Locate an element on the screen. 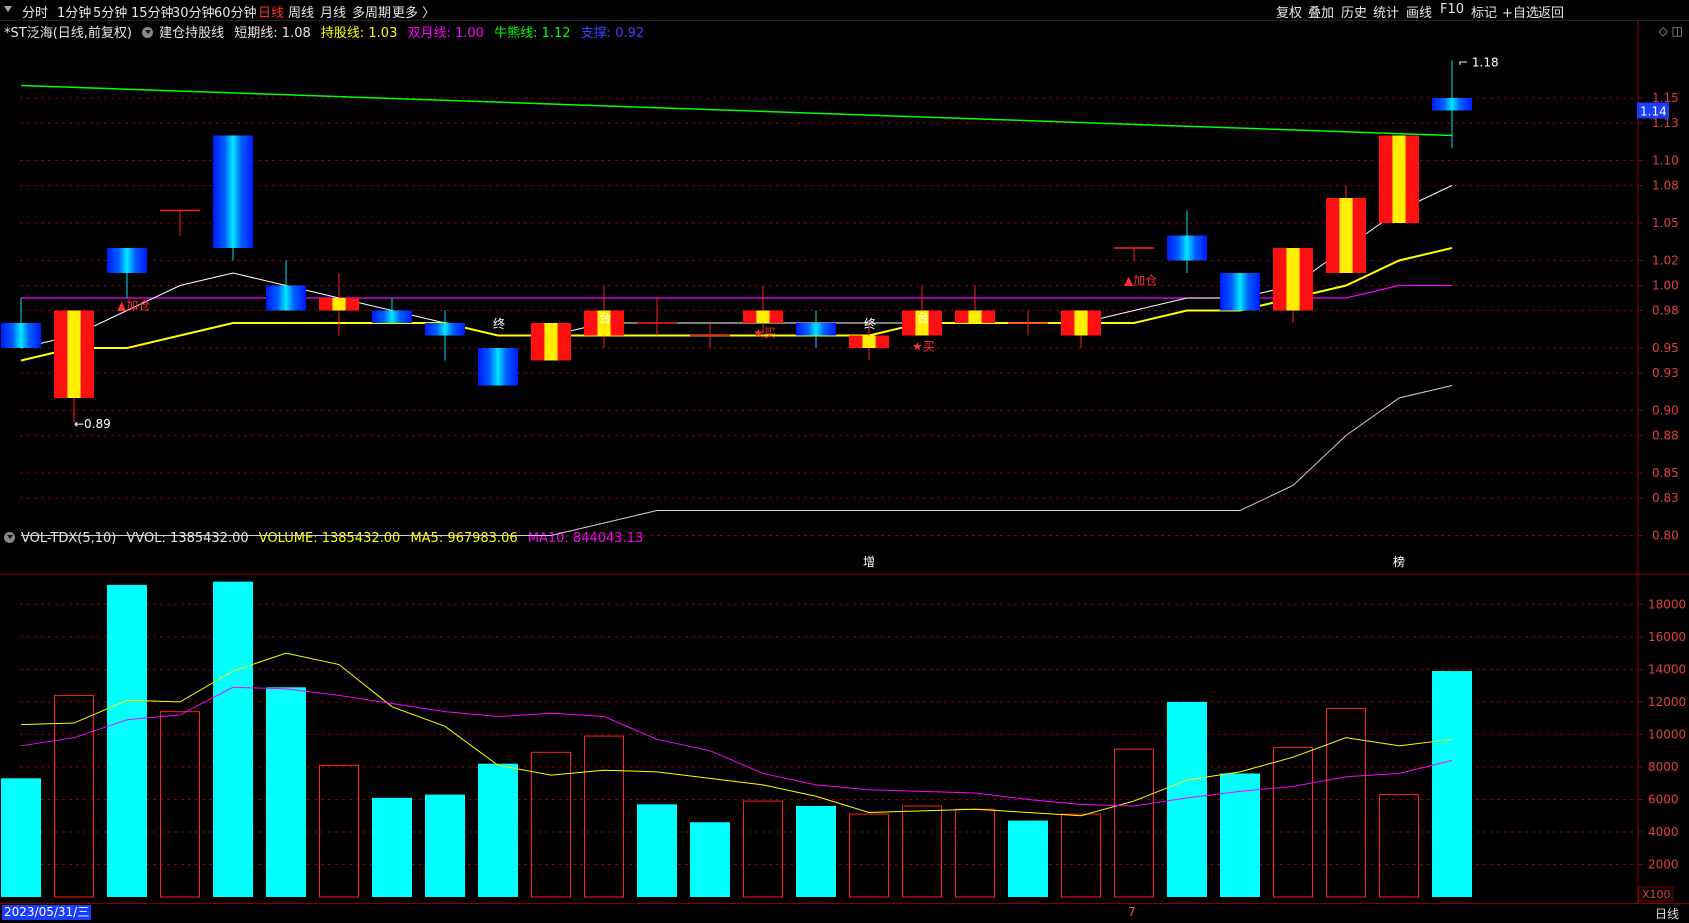 This screenshot has width=1689, height=923. volume-tick-label: 2000 is located at coordinates (1663, 864).